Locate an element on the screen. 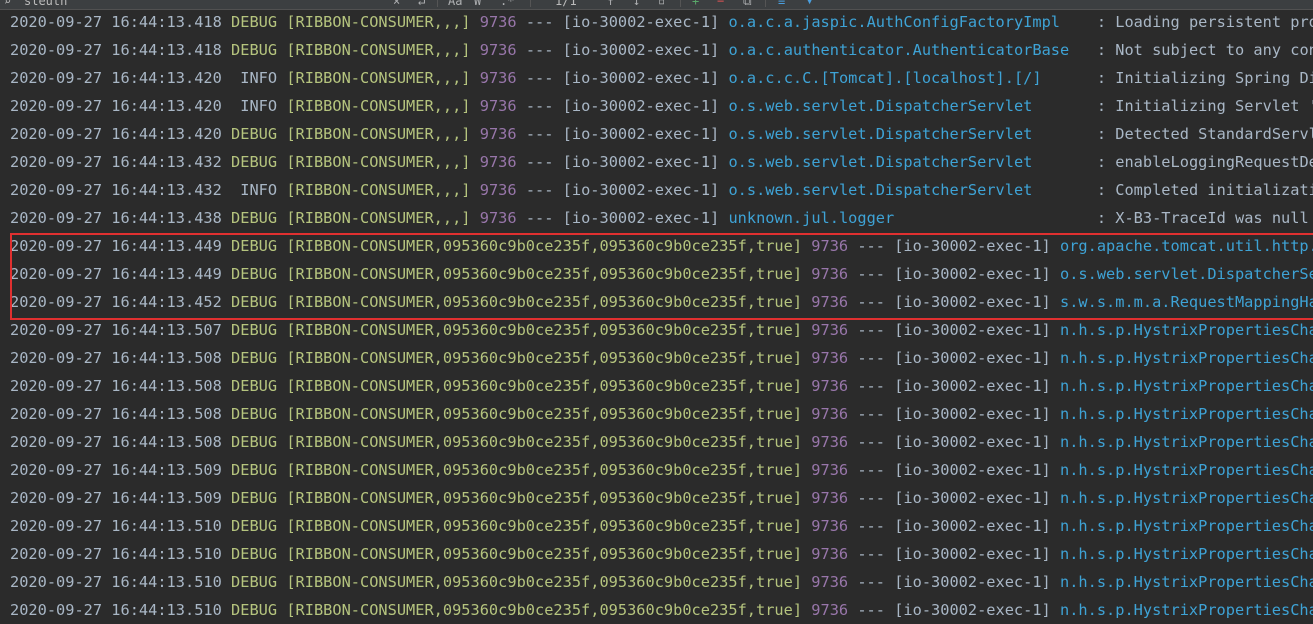  log-datetime: 2020-09-27 16:44:13.508 is located at coordinates (116, 414).